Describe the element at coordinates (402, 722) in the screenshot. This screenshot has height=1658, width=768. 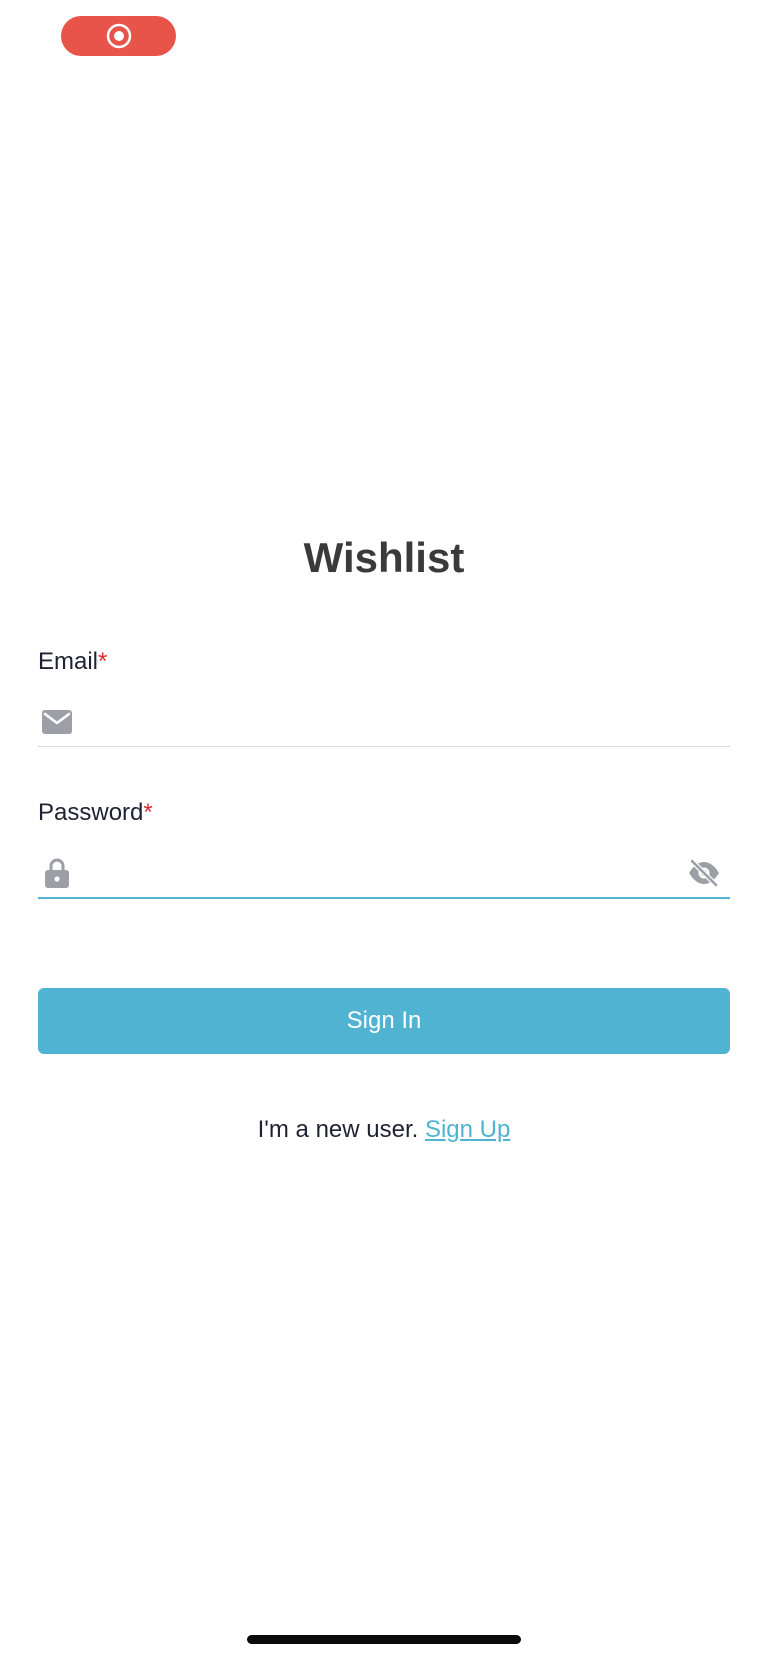
I see `email-input` at that location.